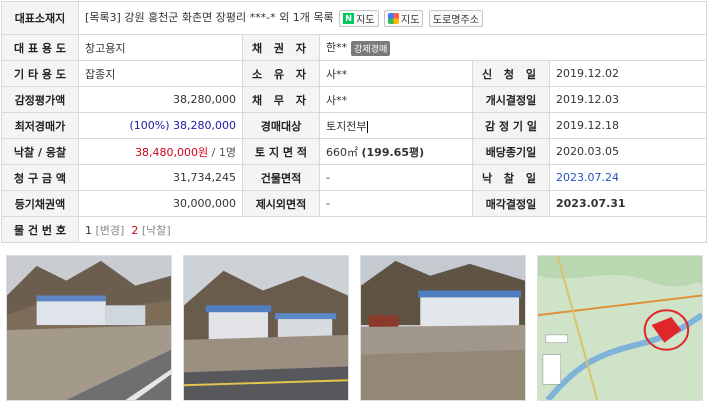  What do you see at coordinates (160, 47) in the screenshot?
I see `main-usage-value: 창고용지` at bounding box center [160, 47].